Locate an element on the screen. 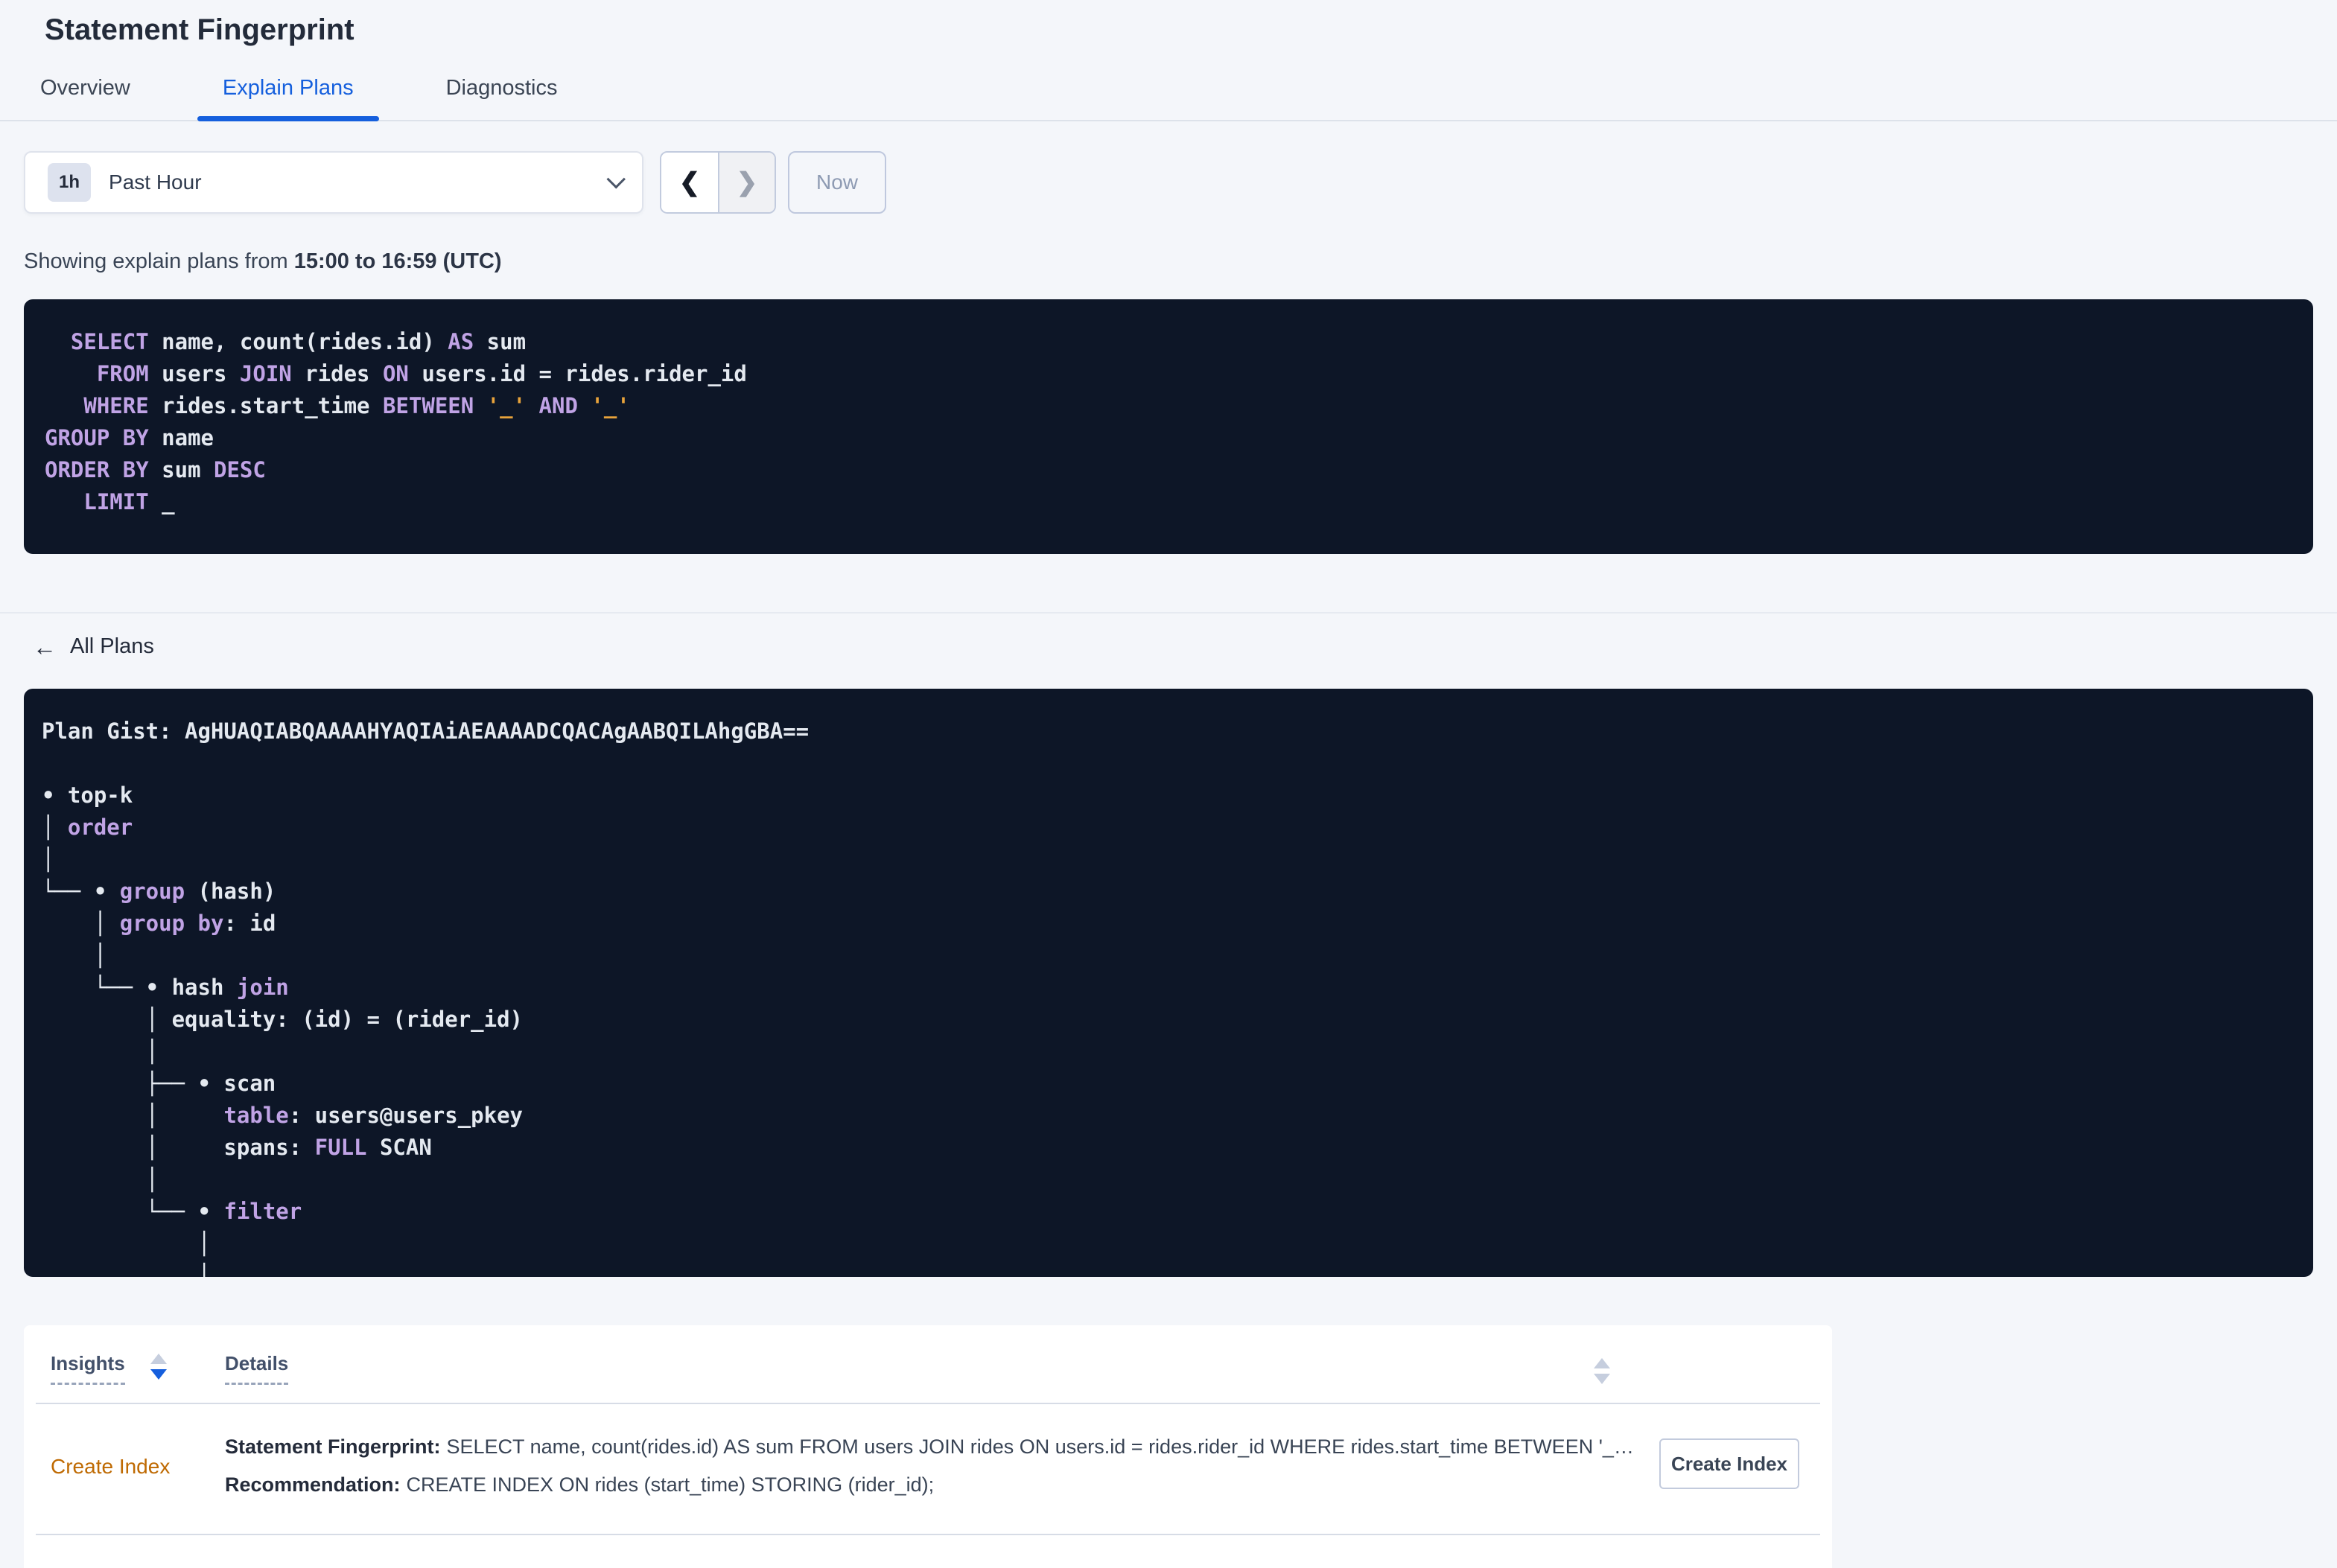 Image resolution: width=2337 pixels, height=1568 pixels. code-line: │ table: users@users_pkey is located at coordinates (283, 1115).